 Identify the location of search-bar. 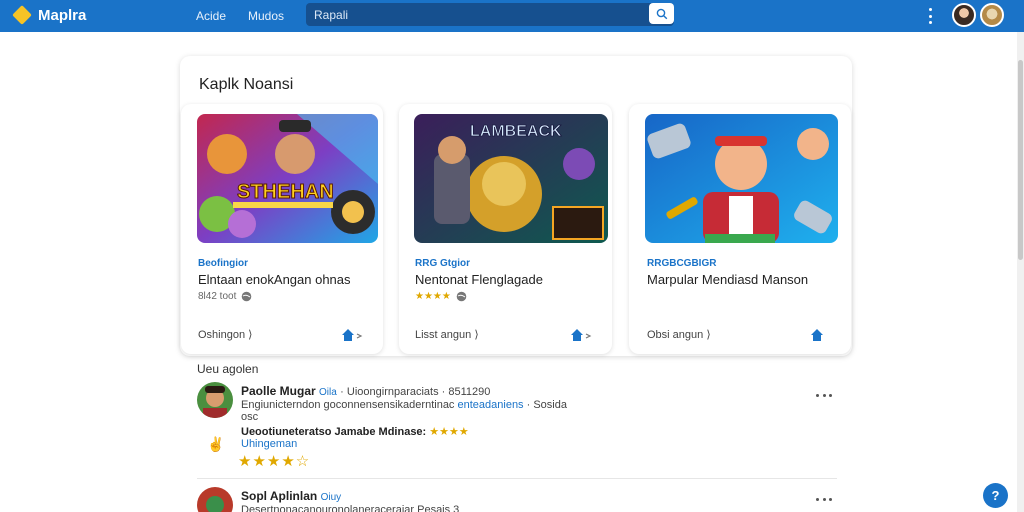
(490, 14).